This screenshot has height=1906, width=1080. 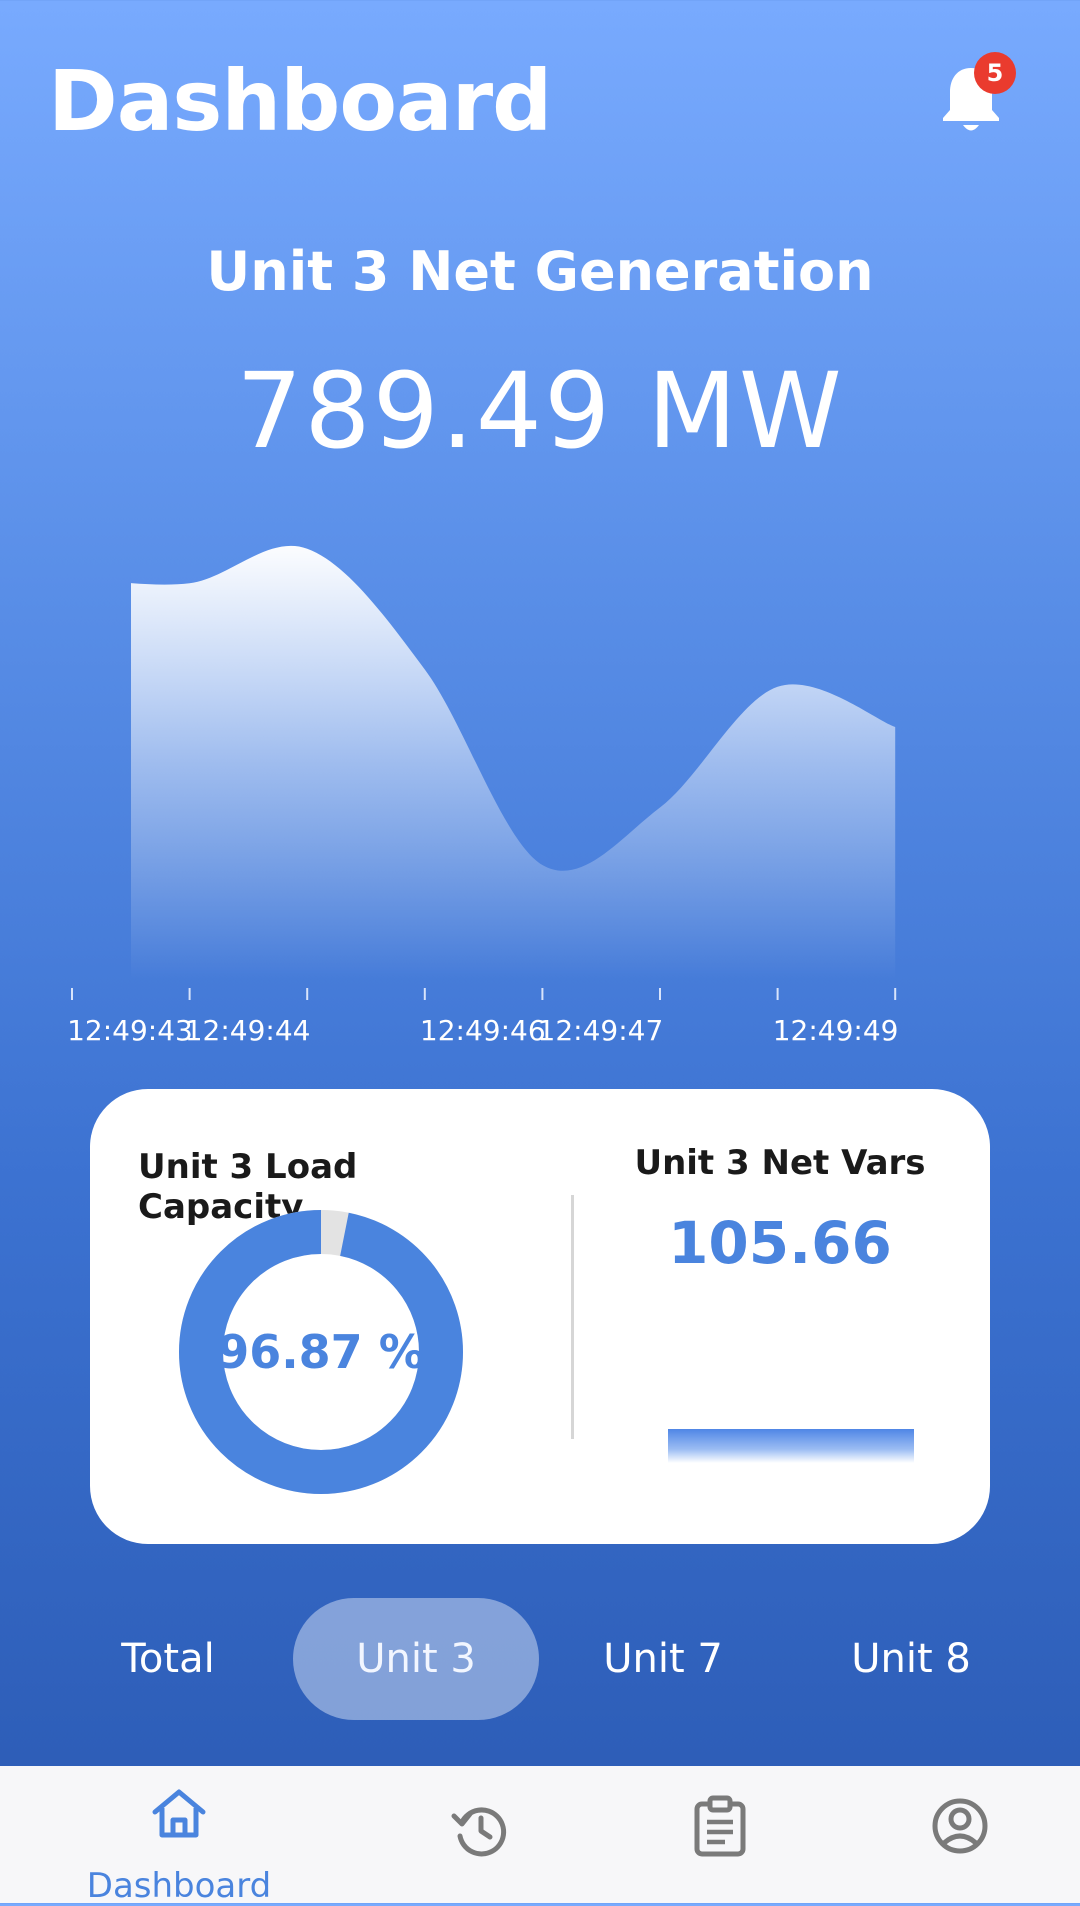 I want to click on nav-history, so click(x=480, y=1834).